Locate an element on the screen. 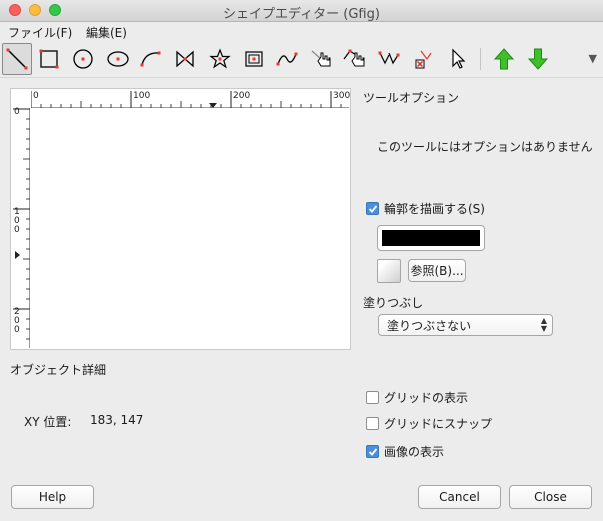 Image resolution: width=603 pixels, height=521 pixels. ruler-h-label-0: 0 is located at coordinates (36, 96).